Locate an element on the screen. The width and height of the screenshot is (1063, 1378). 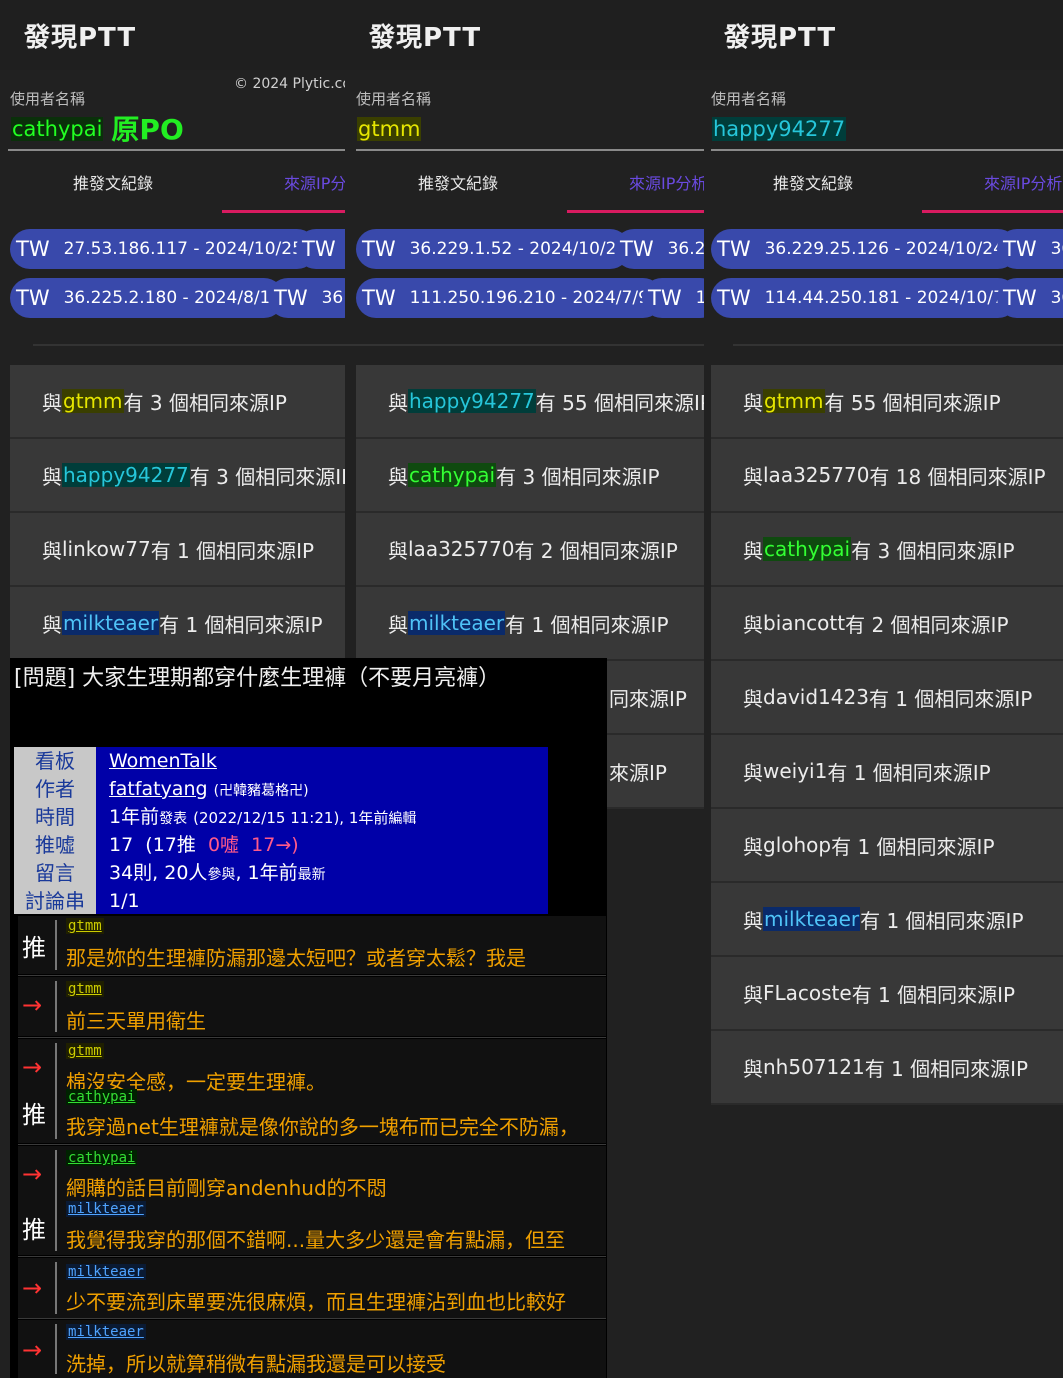
list-item: 與 FLacoste 有 1 個相同來源IP is located at coordinates (887, 994).